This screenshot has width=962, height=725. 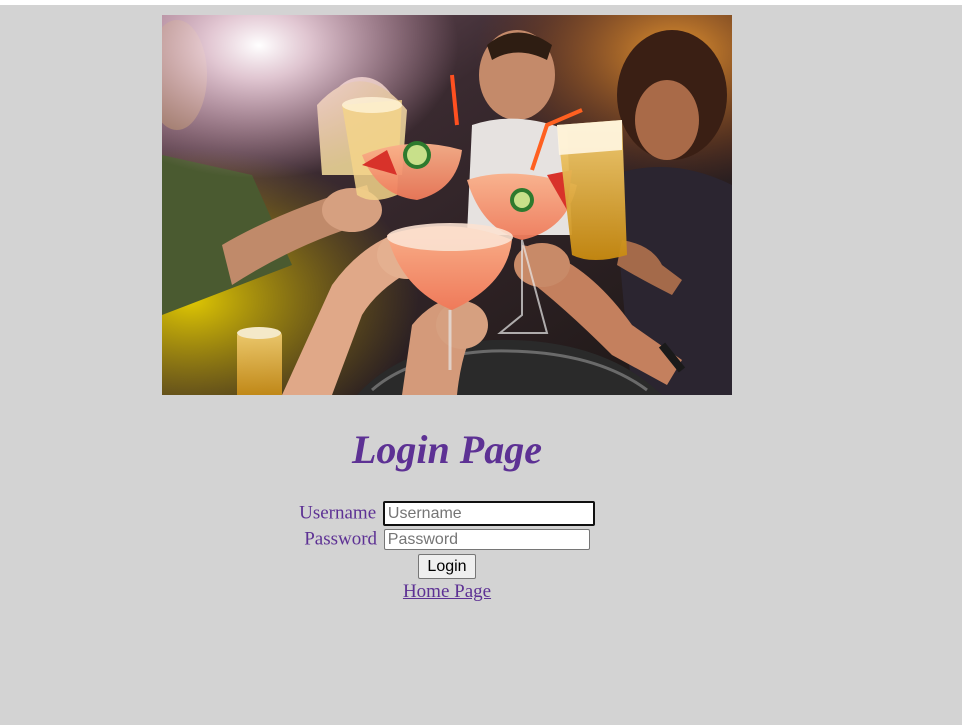 What do you see at coordinates (447, 449) in the screenshot?
I see `page-title: Login Page` at bounding box center [447, 449].